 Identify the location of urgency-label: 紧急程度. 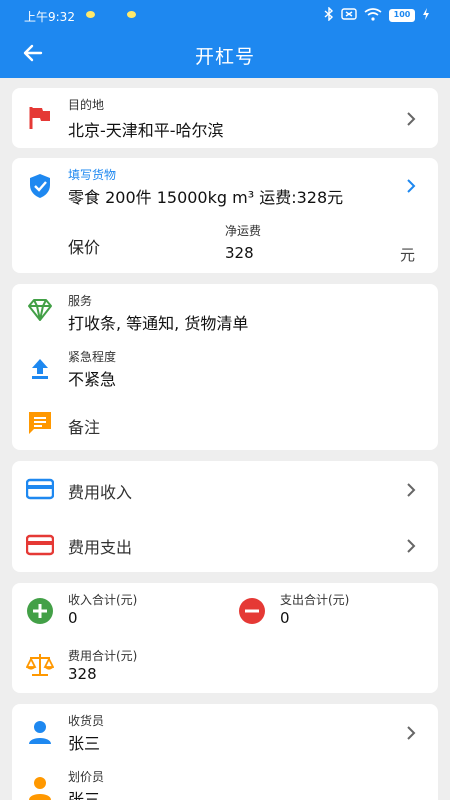
(92, 357).